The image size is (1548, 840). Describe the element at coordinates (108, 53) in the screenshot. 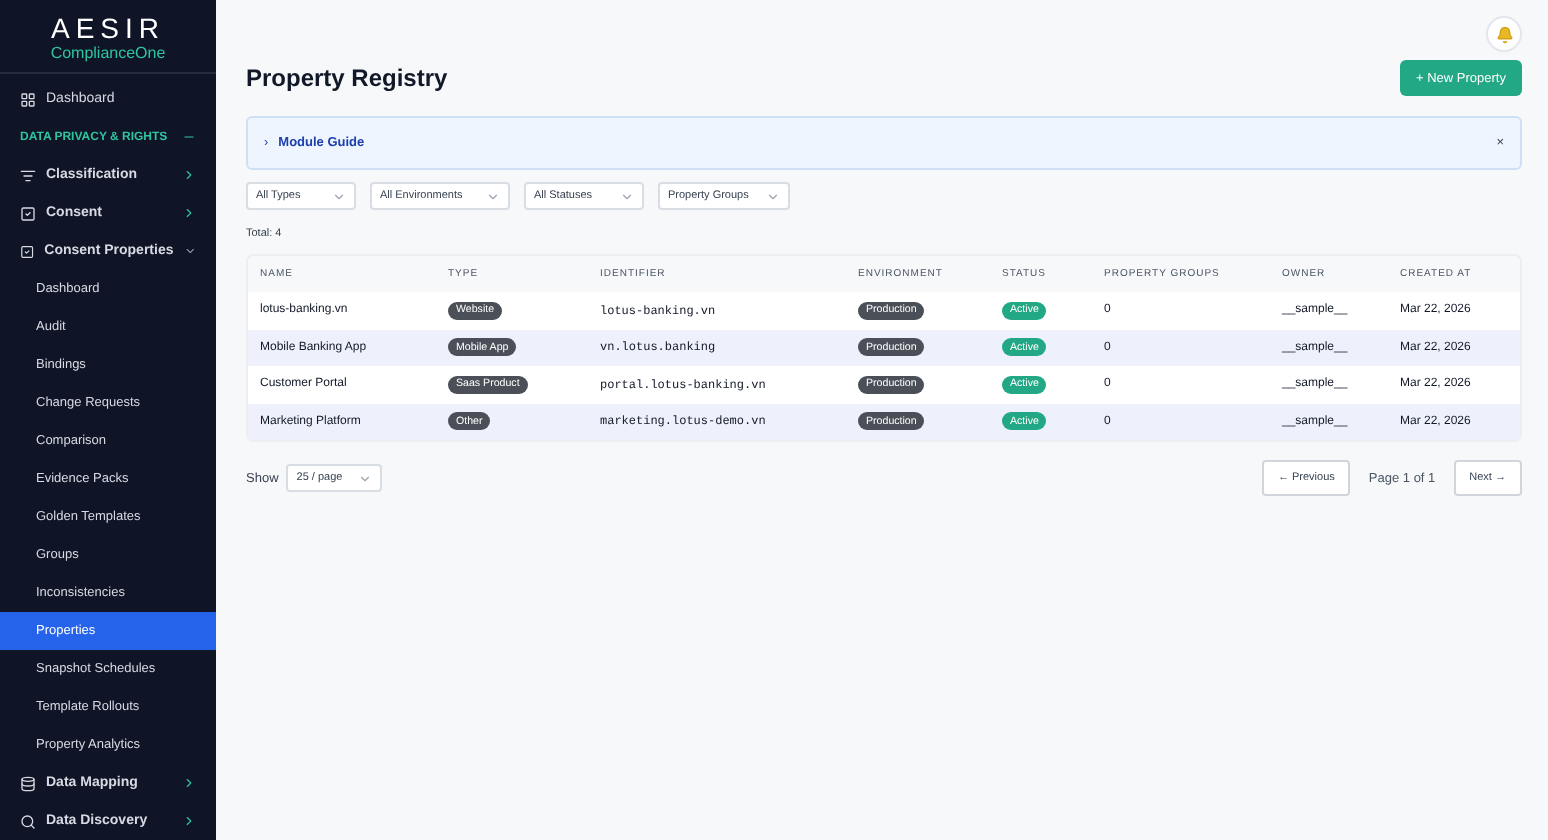

I see `logo-subtitle: ComplianceOne` at that location.